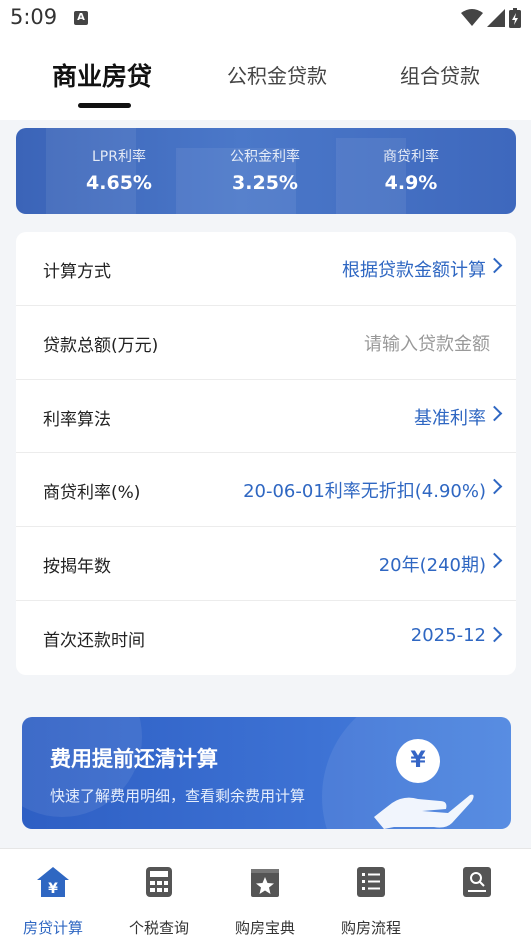  What do you see at coordinates (266, 773) in the screenshot?
I see `prepayment-calc-card: 费用提前还清计算 快速了解费用明细，查看剩余费用计算 ¥` at bounding box center [266, 773].